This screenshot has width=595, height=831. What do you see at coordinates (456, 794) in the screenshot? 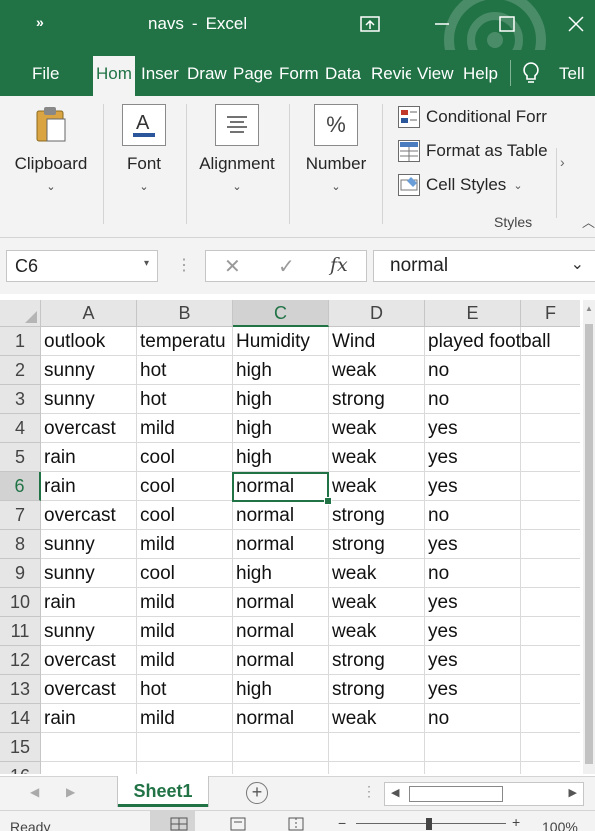
I see `horizontal-scrollbar-thumb` at bounding box center [456, 794].